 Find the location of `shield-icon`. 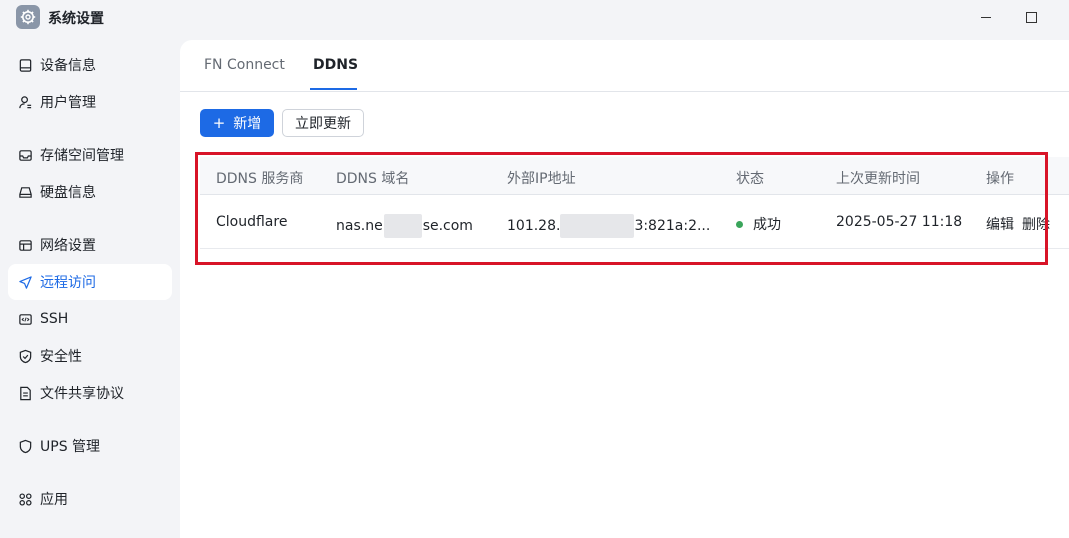

shield-icon is located at coordinates (25, 446).